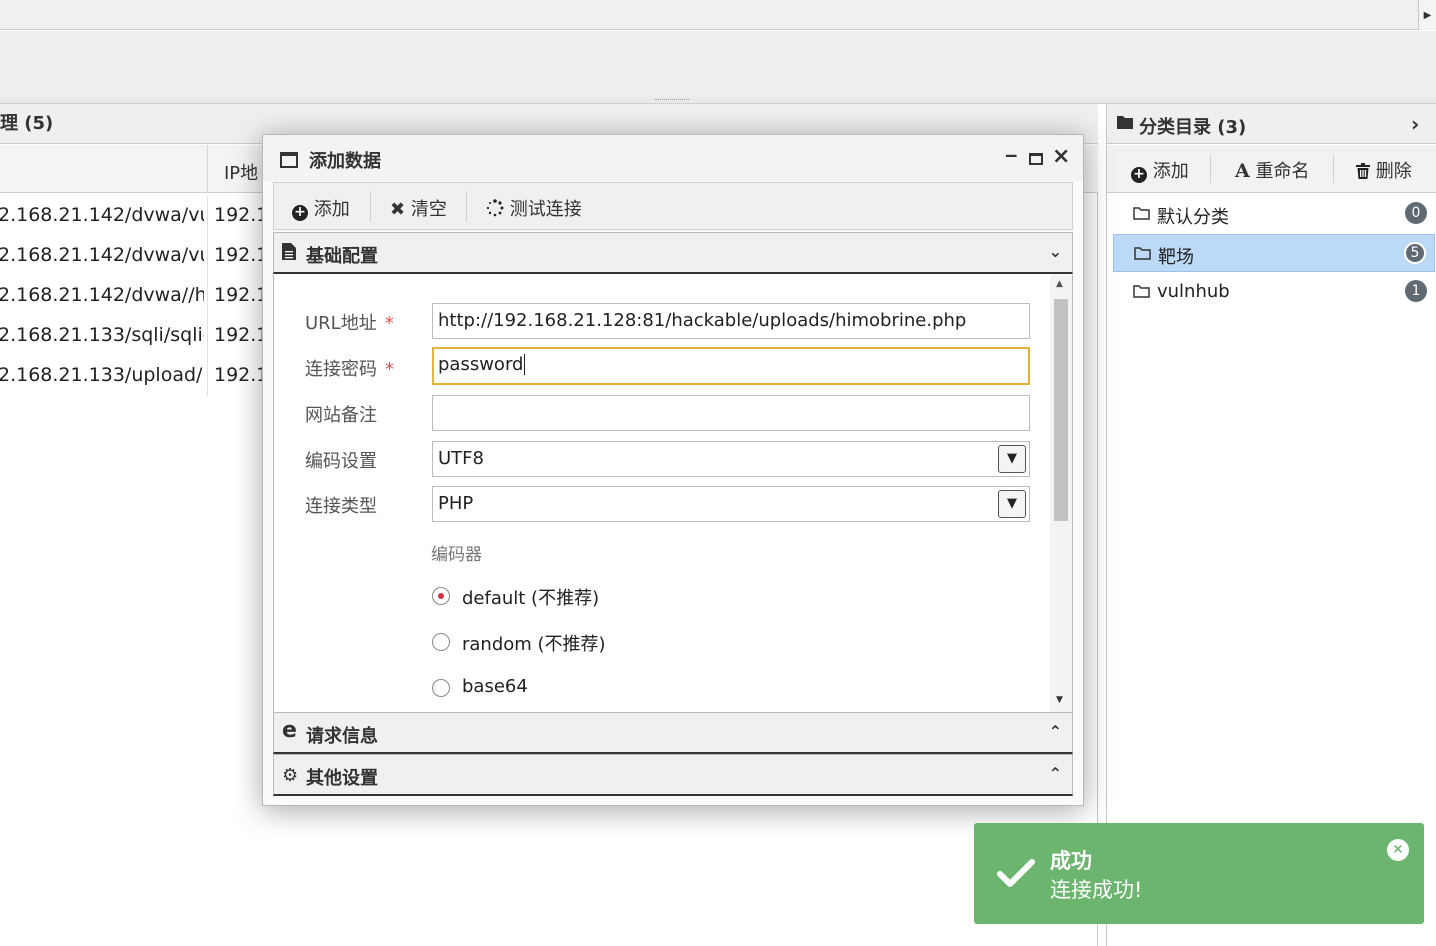 The image size is (1436, 946). What do you see at coordinates (1055, 251) in the screenshot?
I see `chevron-down-icon: ⌄` at bounding box center [1055, 251].